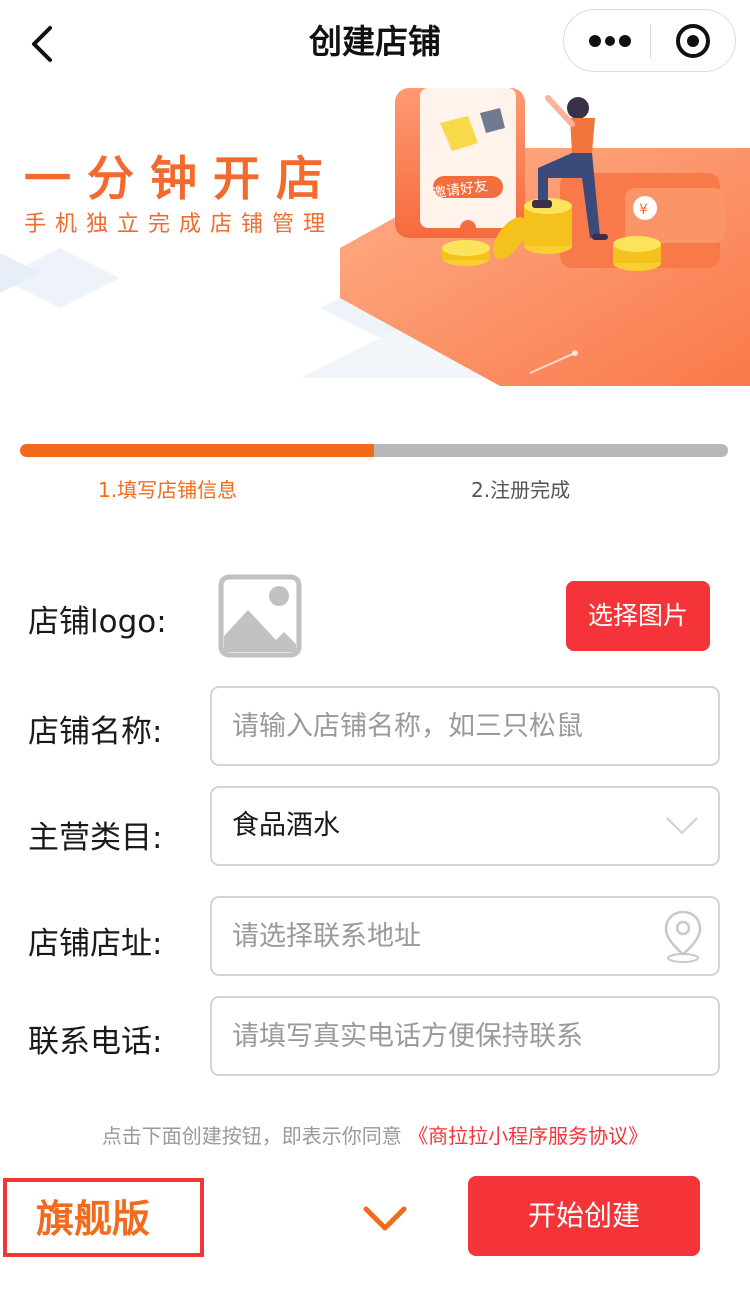 Image resolution: width=750 pixels, height=1294 pixels. Describe the element at coordinates (452, 936) in the screenshot. I see `address-input` at that location.